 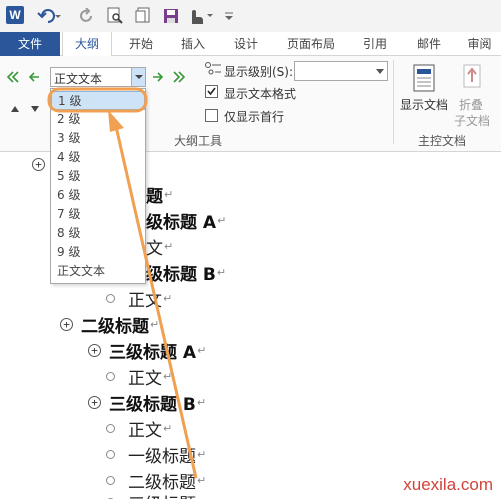 I want to click on highlight-ring, so click(x=97, y=100).